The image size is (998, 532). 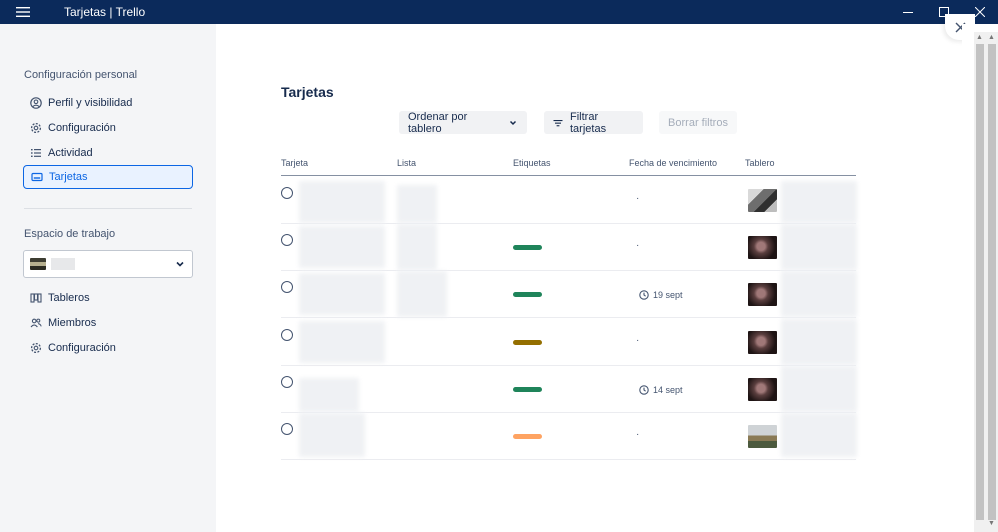 What do you see at coordinates (532, 163) in the screenshot?
I see `column-header-labels: Etiquetas` at bounding box center [532, 163].